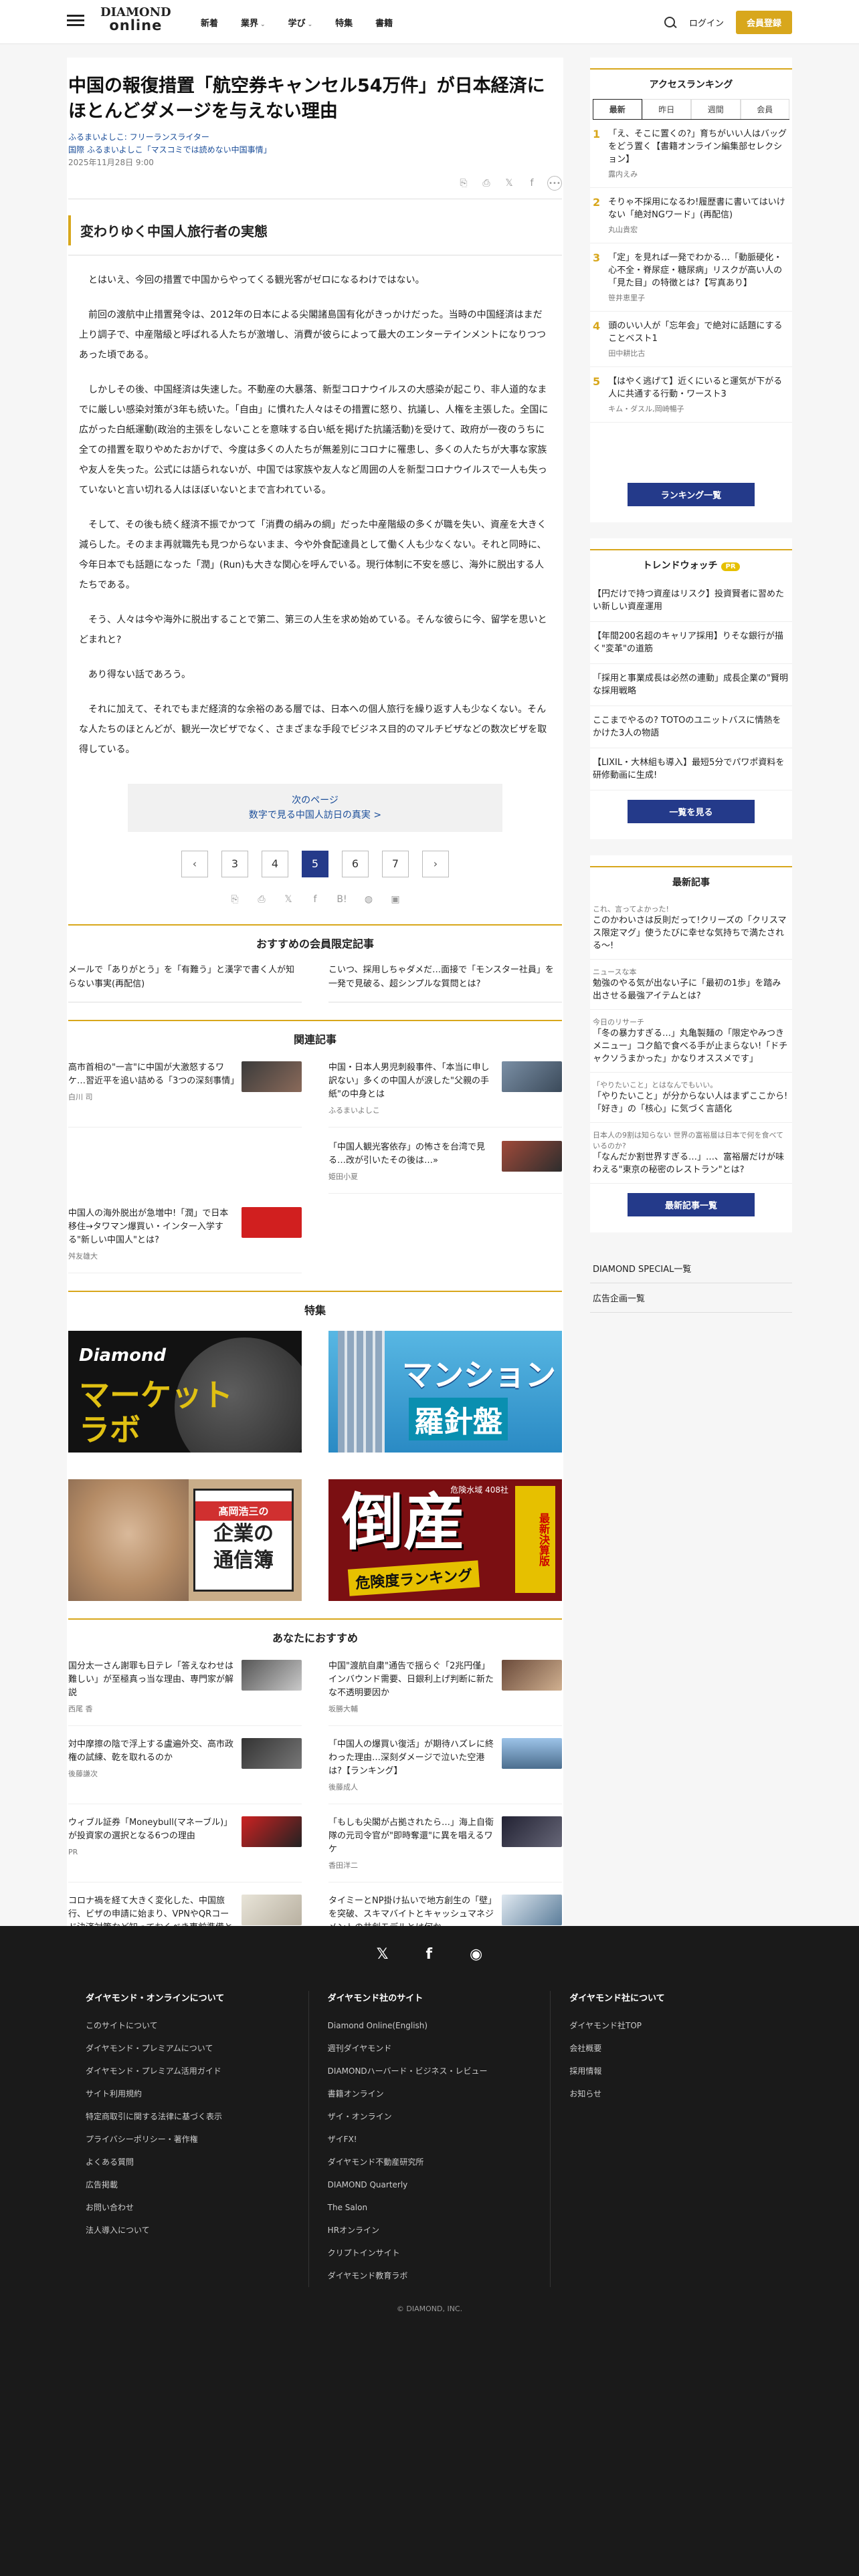  Describe the element at coordinates (691, 339) in the screenshot. I see `ranking-item: 4 頭のいい人が「忘年会」で絶対に話題にすることベスト1 田中耕比古` at that location.